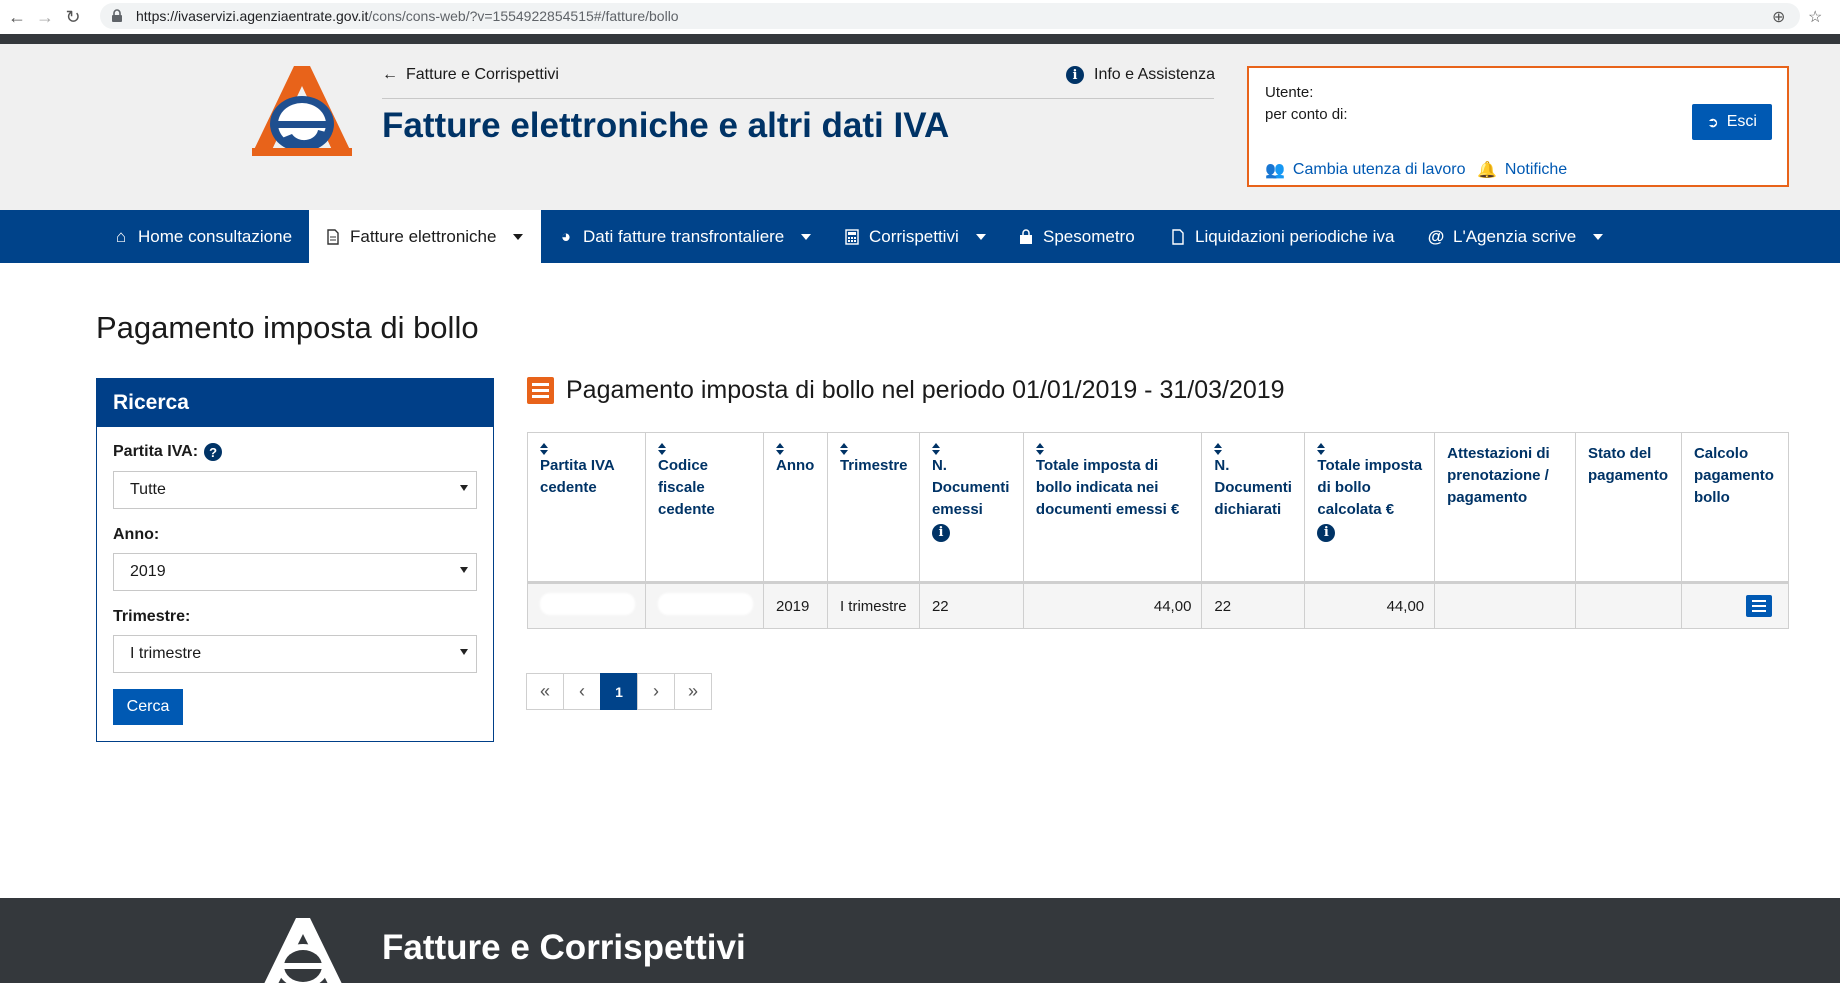 This screenshot has width=1840, height=983. What do you see at coordinates (656, 691) in the screenshot?
I see `next-page-button: ›` at bounding box center [656, 691].